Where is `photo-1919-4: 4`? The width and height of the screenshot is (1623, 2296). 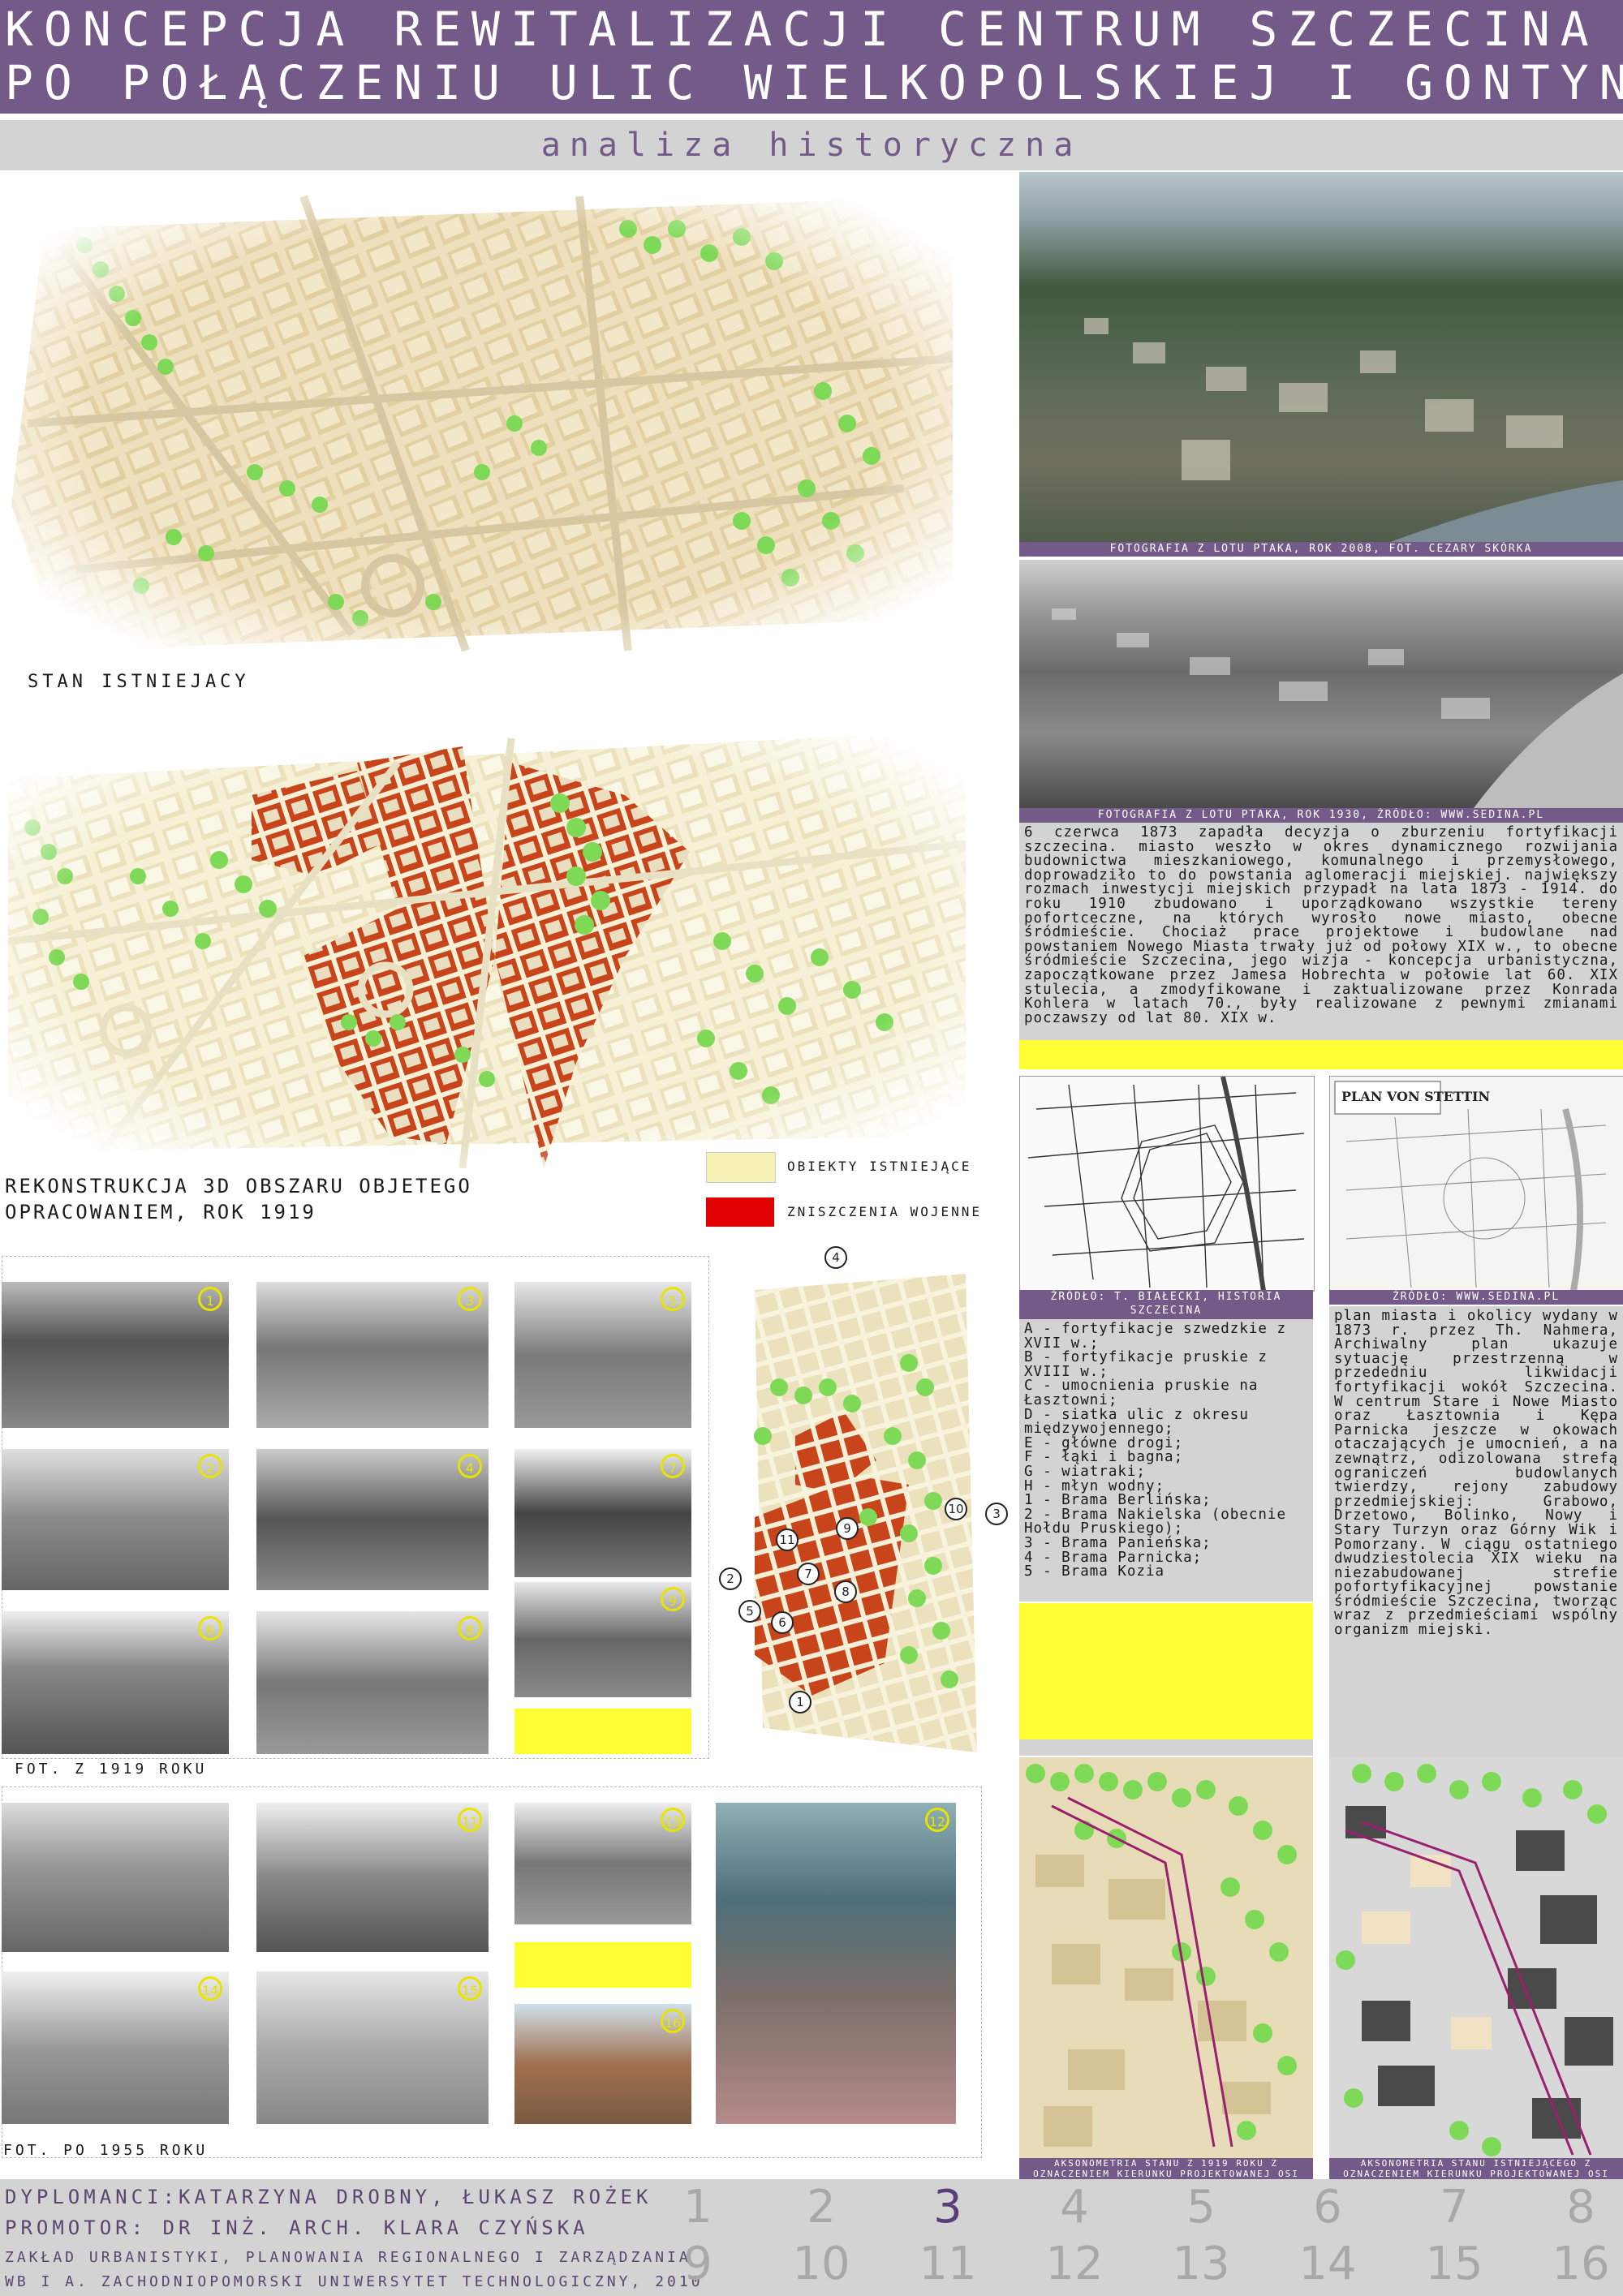
photo-1919-4: 4 is located at coordinates (372, 1519).